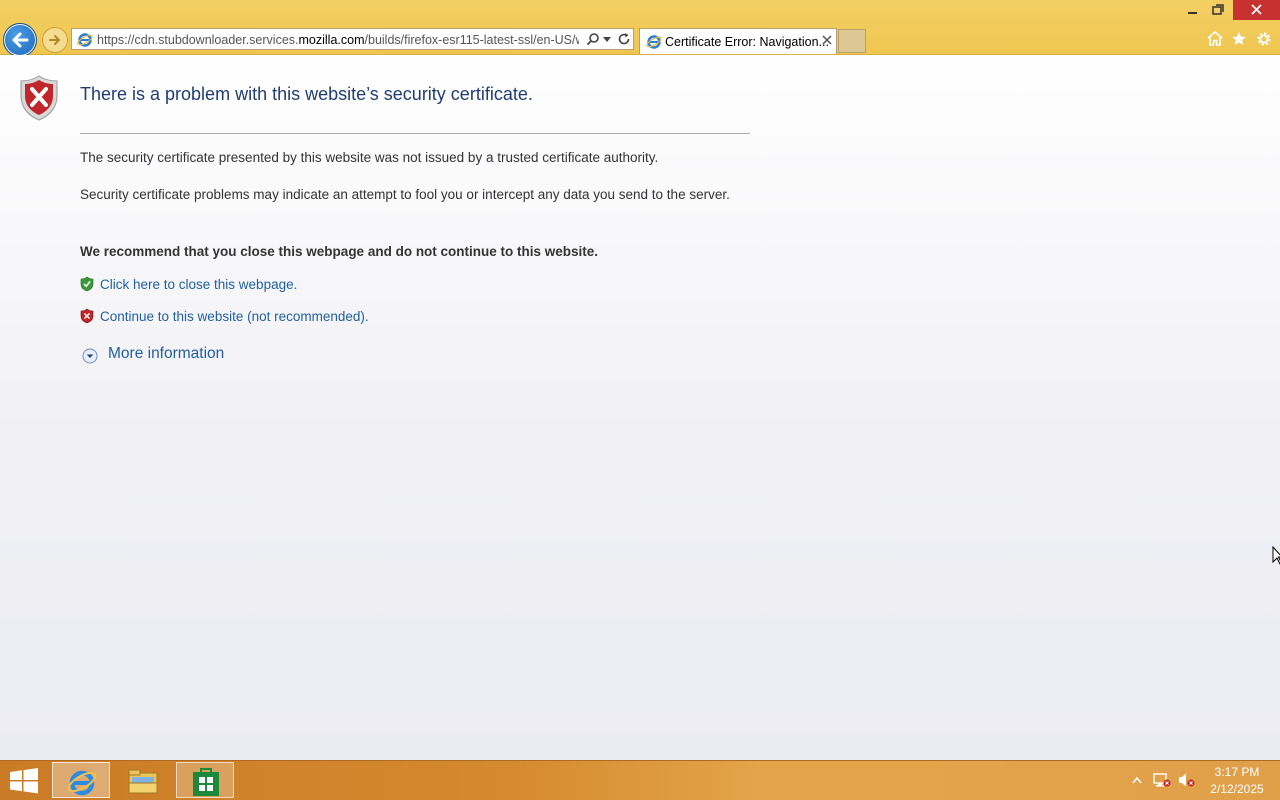 Image resolution: width=1280 pixels, height=800 pixels. Describe the element at coordinates (607, 39) in the screenshot. I see `chevron-down-icon` at that location.